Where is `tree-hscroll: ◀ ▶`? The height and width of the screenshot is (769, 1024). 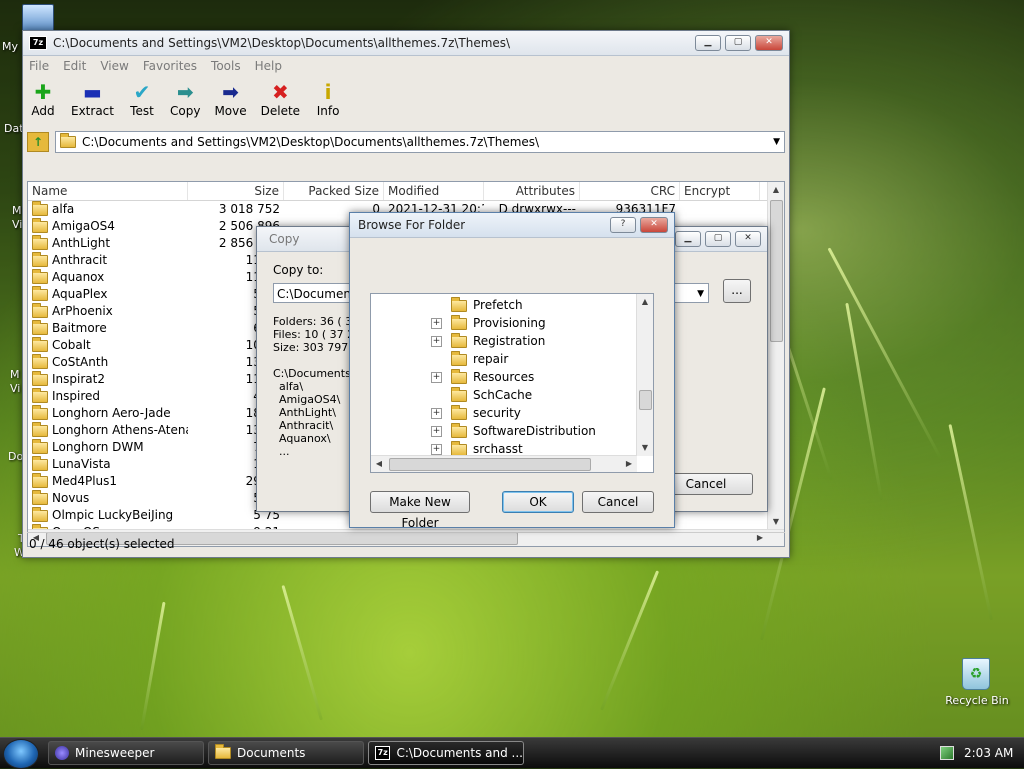 tree-hscroll: ◀ ▶ is located at coordinates (504, 463).